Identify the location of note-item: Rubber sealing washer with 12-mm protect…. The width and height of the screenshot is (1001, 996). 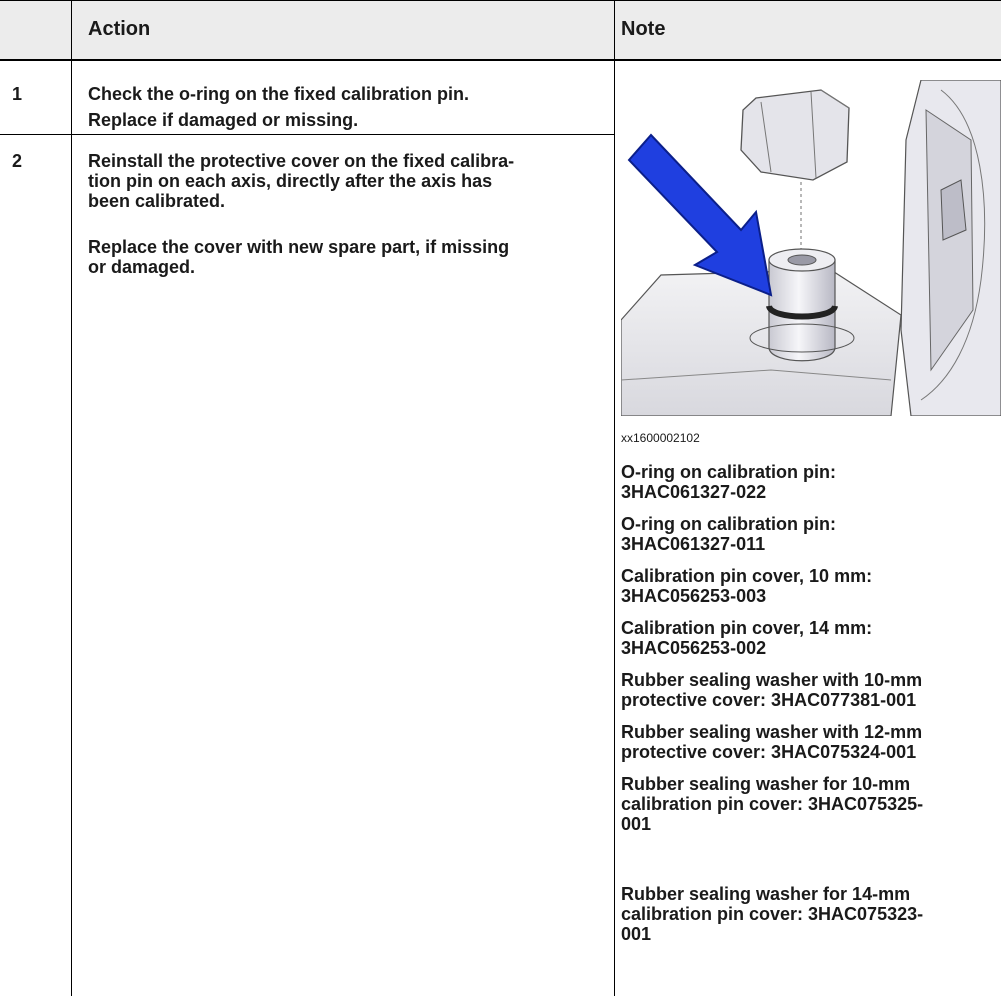
(772, 742).